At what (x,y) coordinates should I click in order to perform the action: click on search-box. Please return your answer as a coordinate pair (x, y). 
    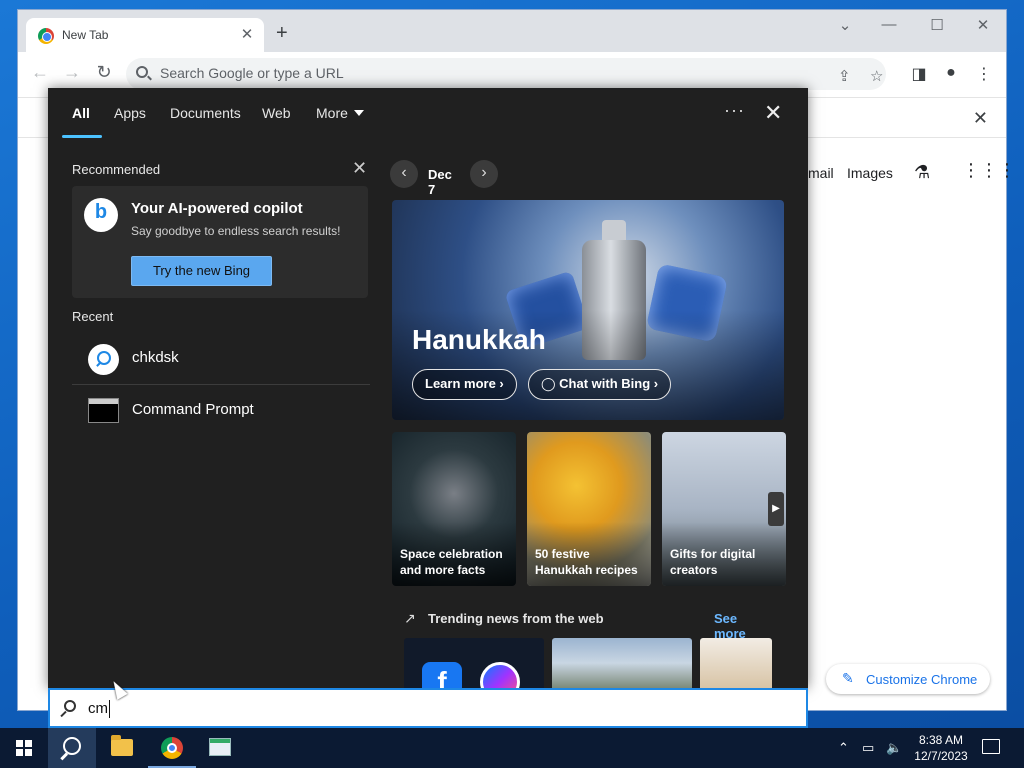
    Looking at the image, I should click on (428, 708).